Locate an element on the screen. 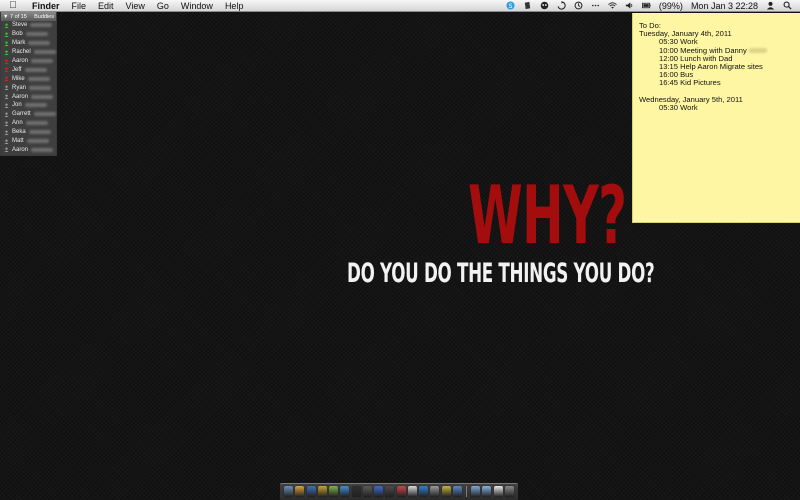 The width and height of the screenshot is (800, 500). buddy-count-text: 7 of 15 is located at coordinates (18, 16).